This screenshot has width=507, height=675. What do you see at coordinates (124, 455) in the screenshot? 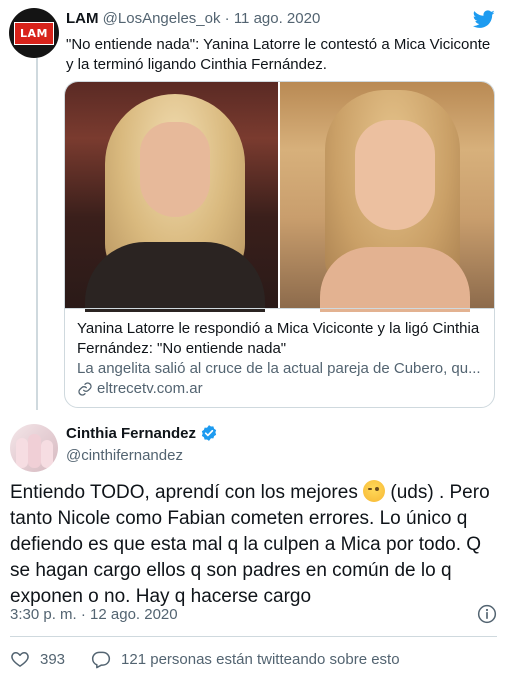
I see `author-handle: @cinthifernandez` at bounding box center [124, 455].